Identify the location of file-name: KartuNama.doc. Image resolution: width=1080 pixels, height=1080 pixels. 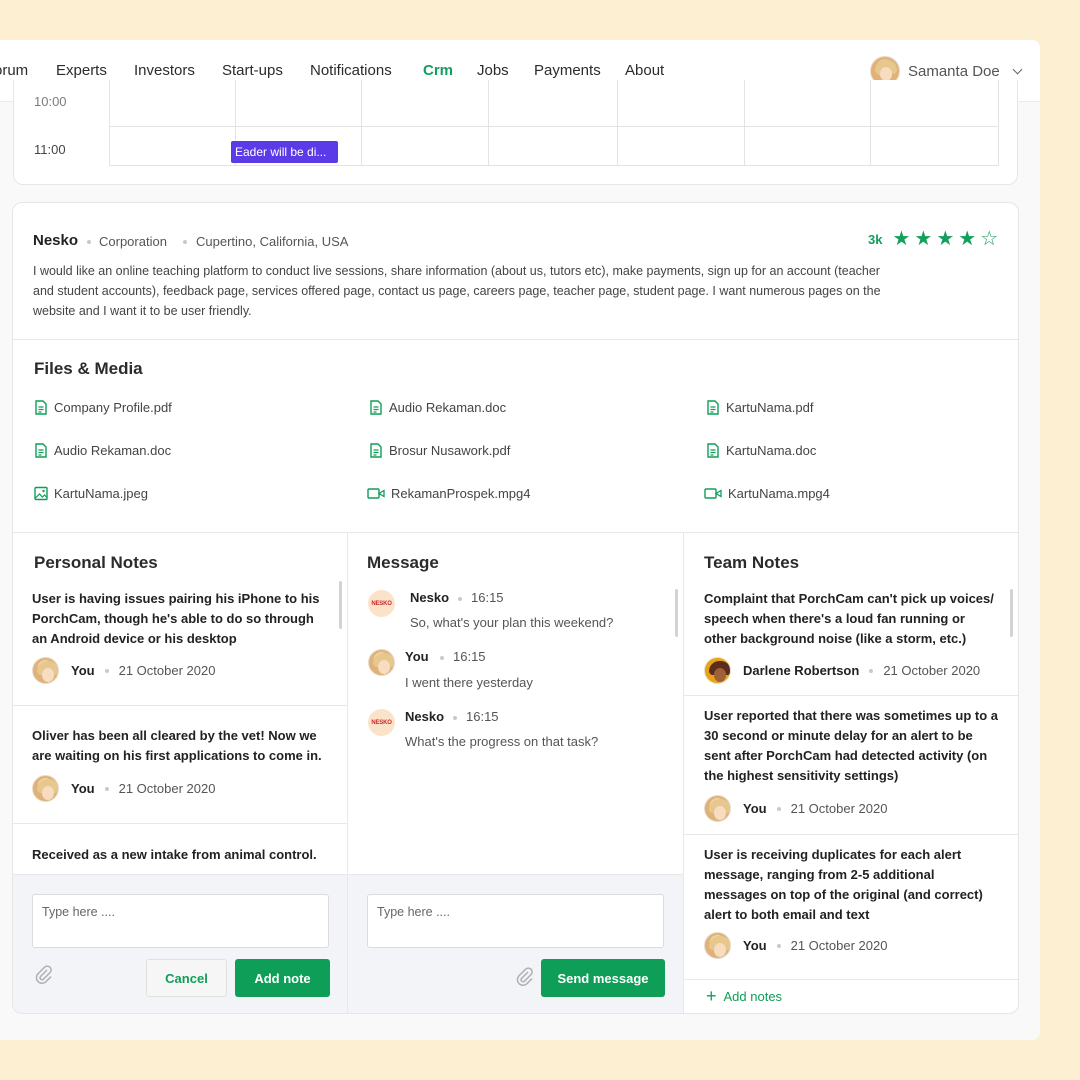
(771, 450).